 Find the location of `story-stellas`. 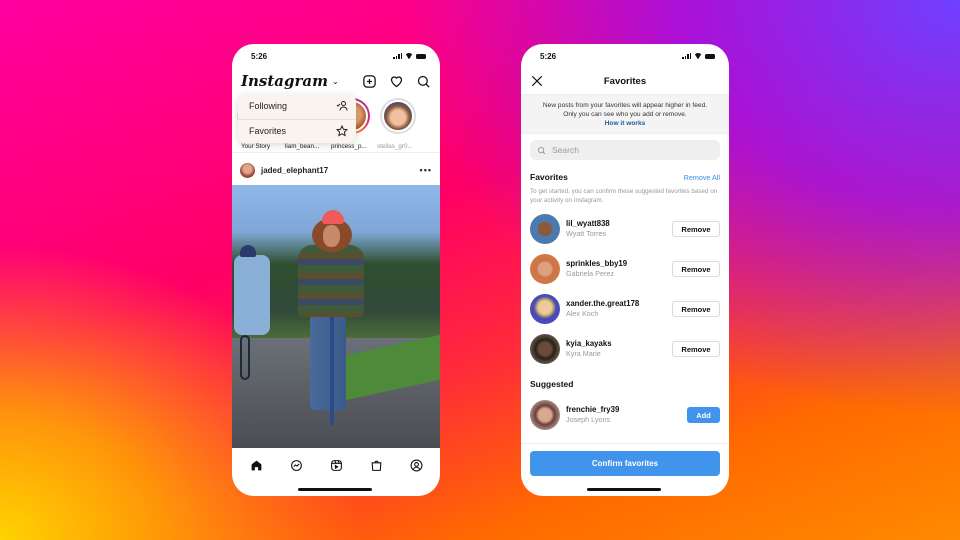

story-stellas is located at coordinates (398, 116).